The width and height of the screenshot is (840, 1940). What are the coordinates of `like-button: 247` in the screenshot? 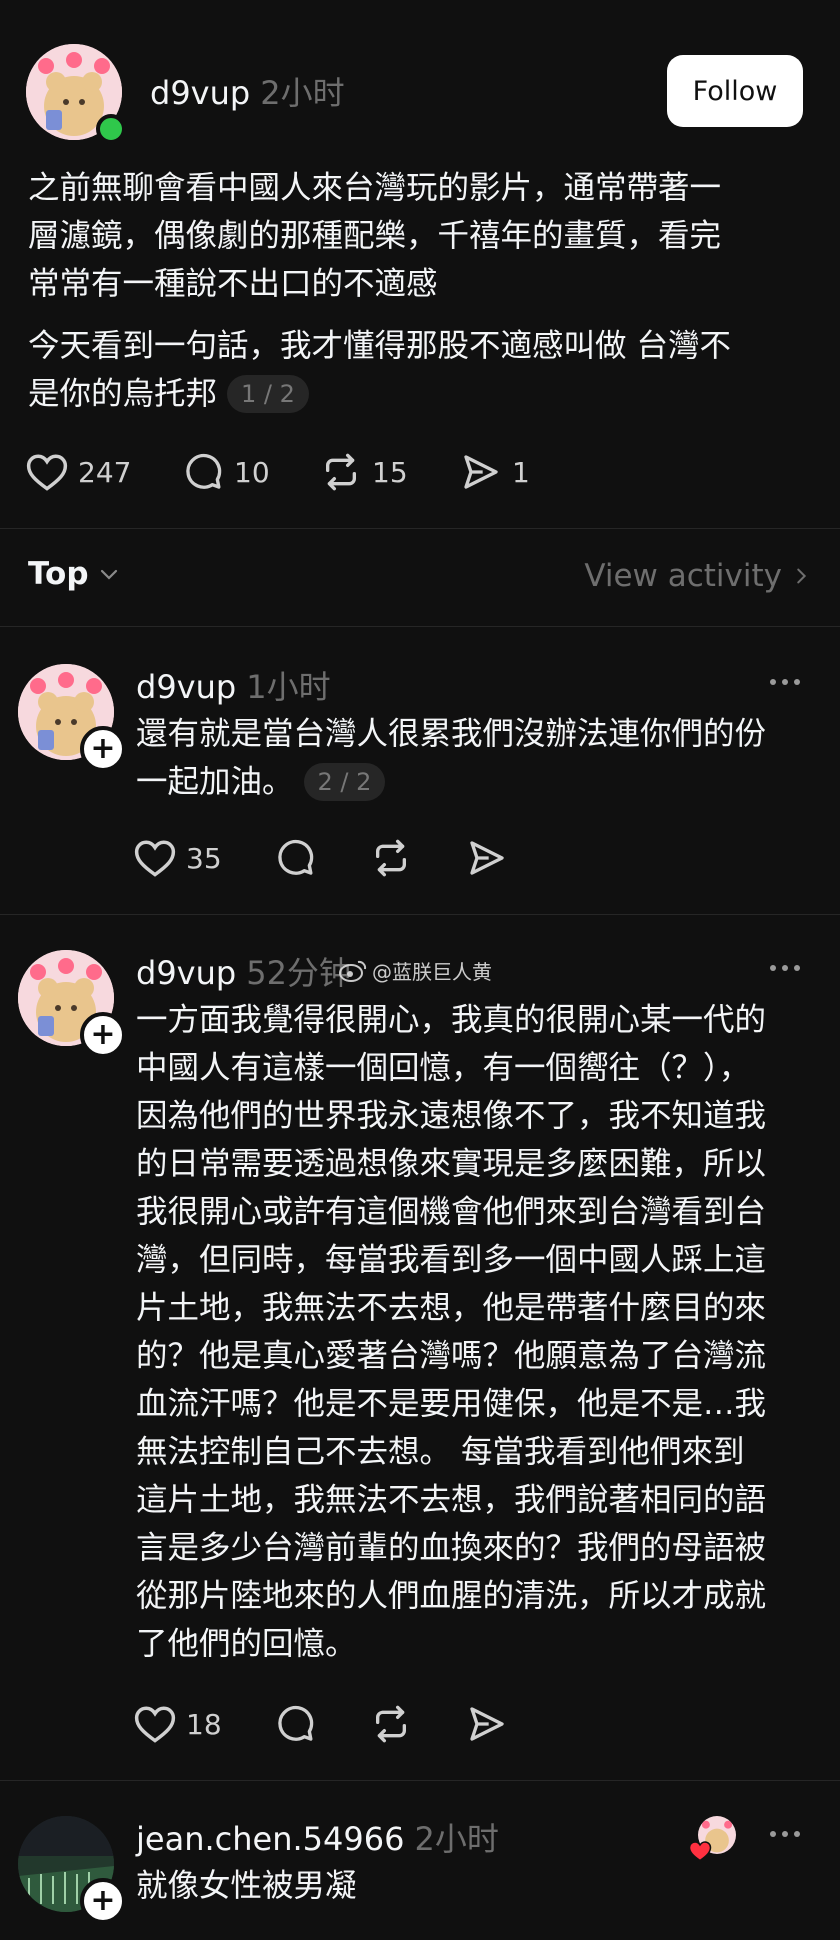 It's located at (78, 472).